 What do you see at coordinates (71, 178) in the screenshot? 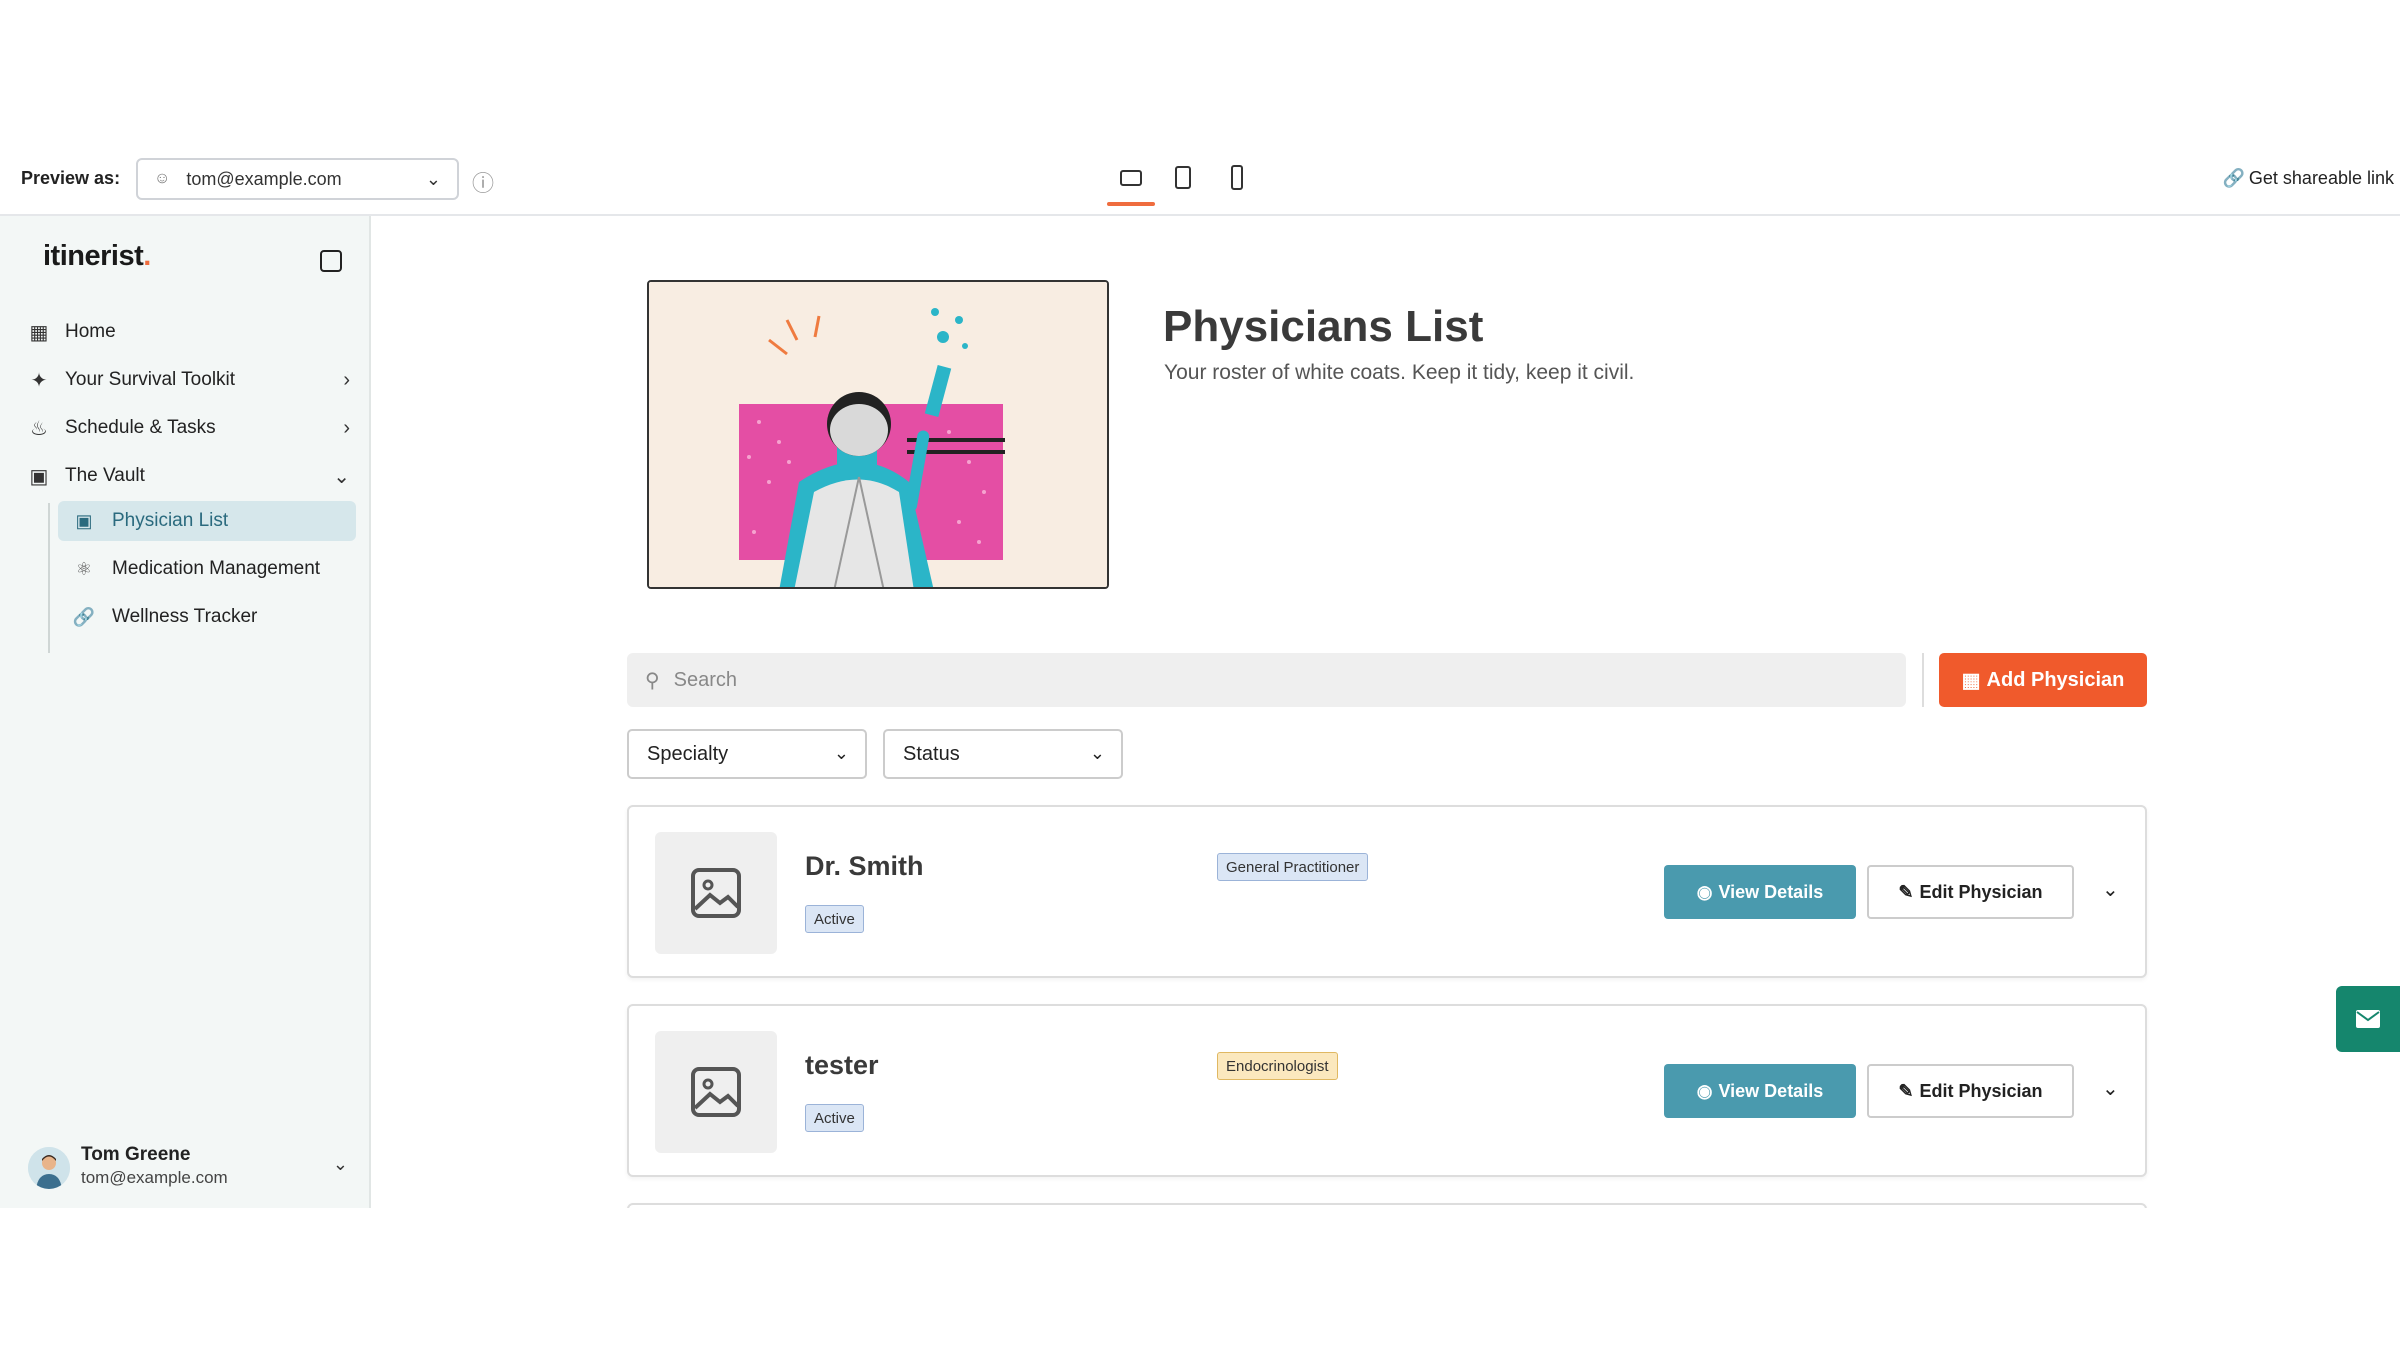
I see `preview-label: Preview as:` at bounding box center [71, 178].